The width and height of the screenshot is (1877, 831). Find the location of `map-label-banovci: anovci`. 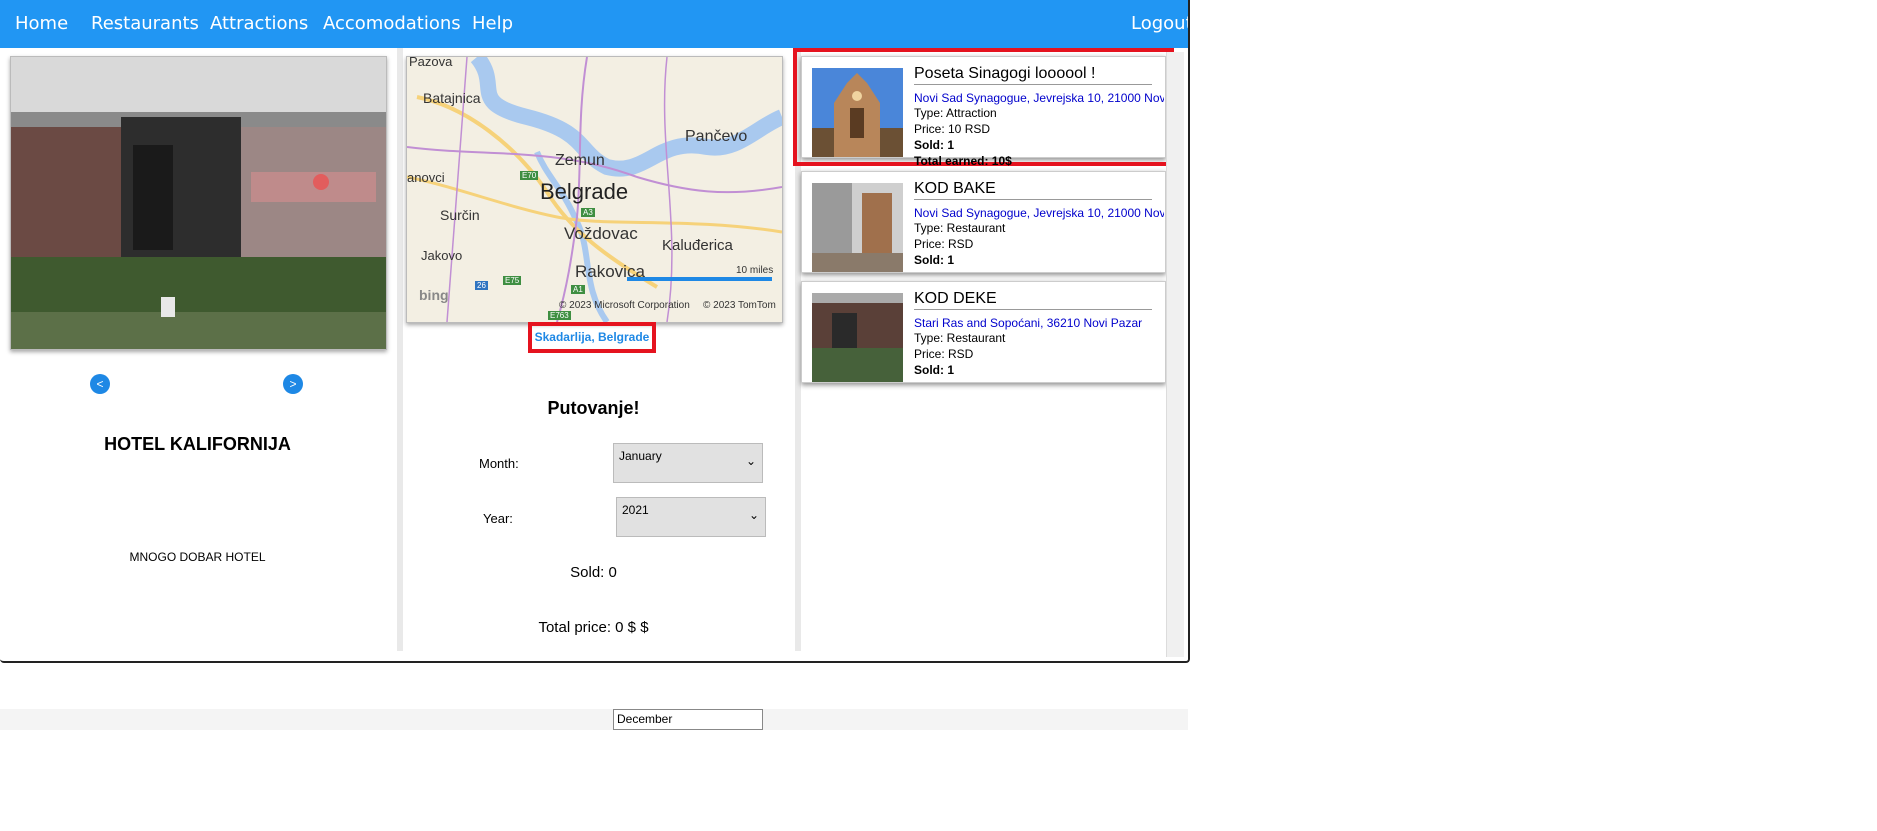

map-label-banovci: anovci is located at coordinates (426, 177).